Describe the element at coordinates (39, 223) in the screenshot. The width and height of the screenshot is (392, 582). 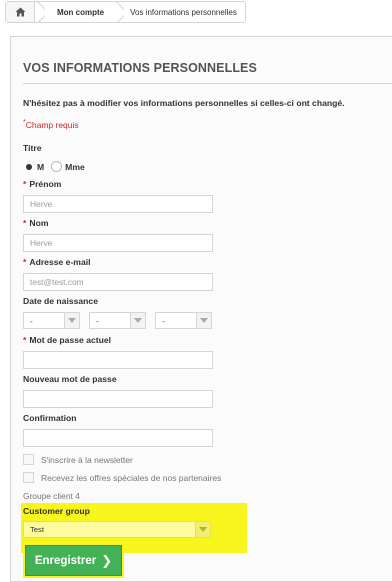
I see `lastname-label-text: Nom` at that location.